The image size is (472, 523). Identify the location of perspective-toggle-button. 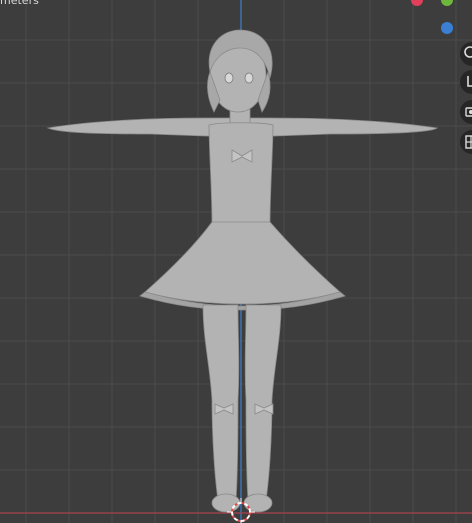
(466, 142).